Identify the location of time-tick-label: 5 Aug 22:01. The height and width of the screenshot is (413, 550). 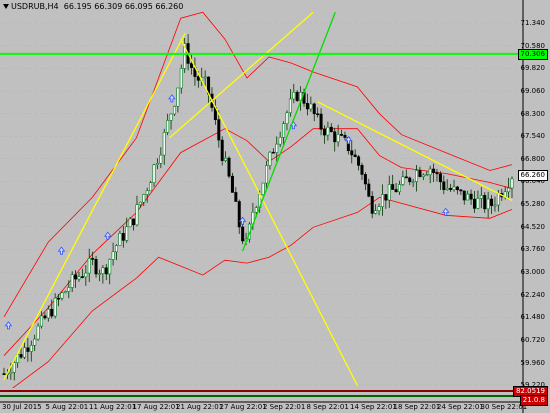
(67, 407).